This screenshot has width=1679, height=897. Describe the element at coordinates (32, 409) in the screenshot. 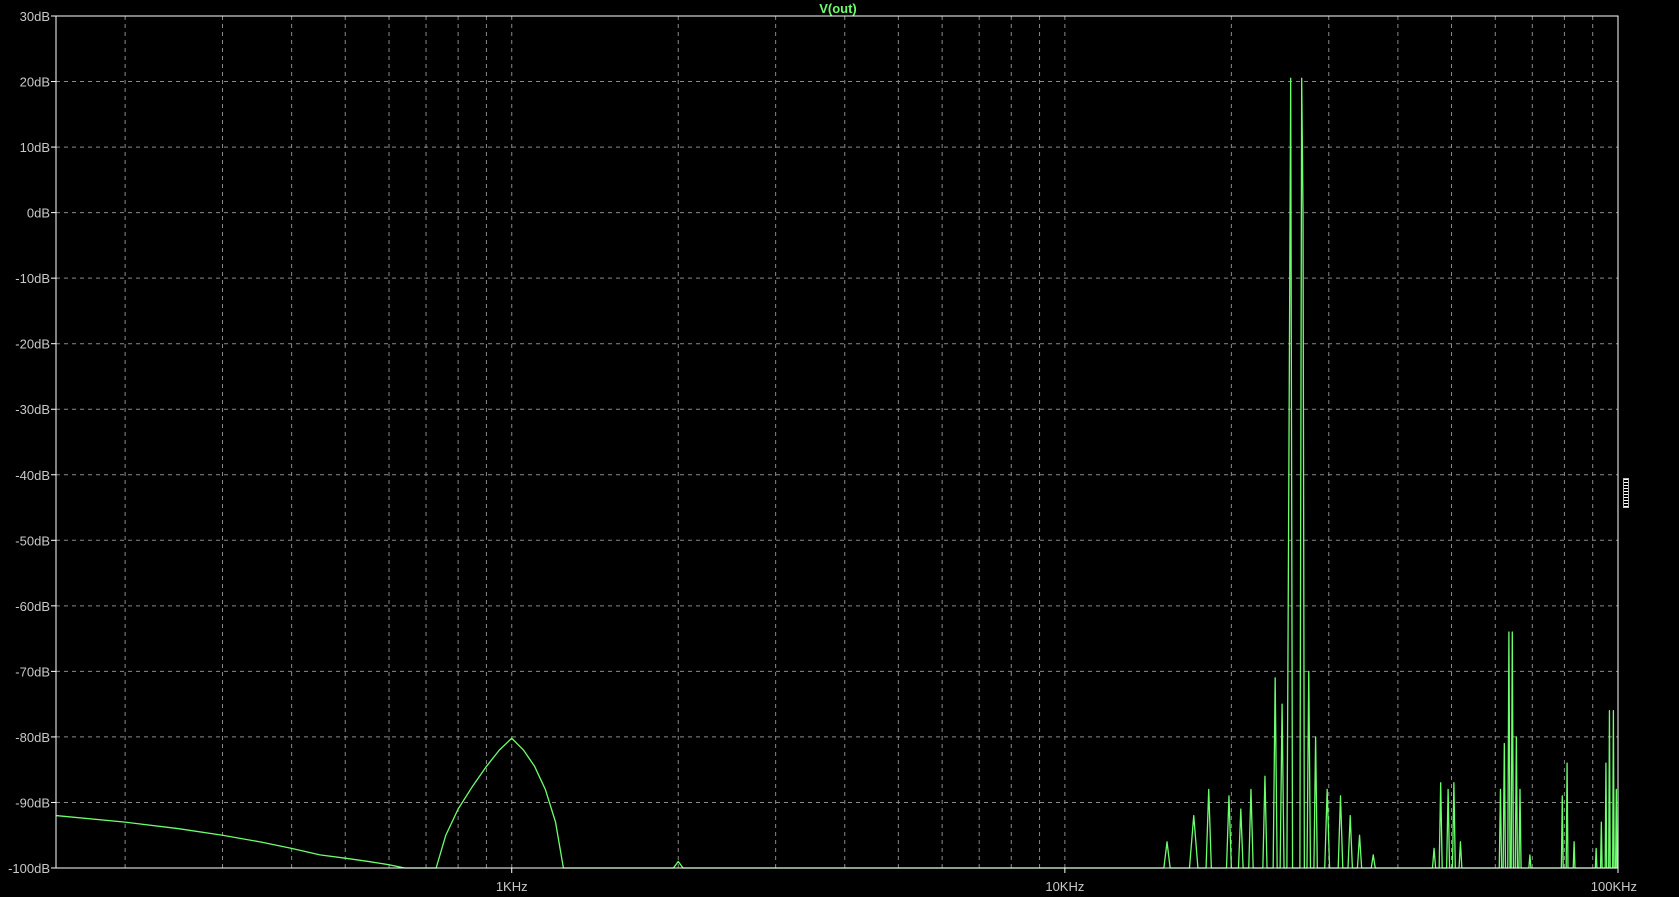

I see `y-tick-label: -30dB` at that location.